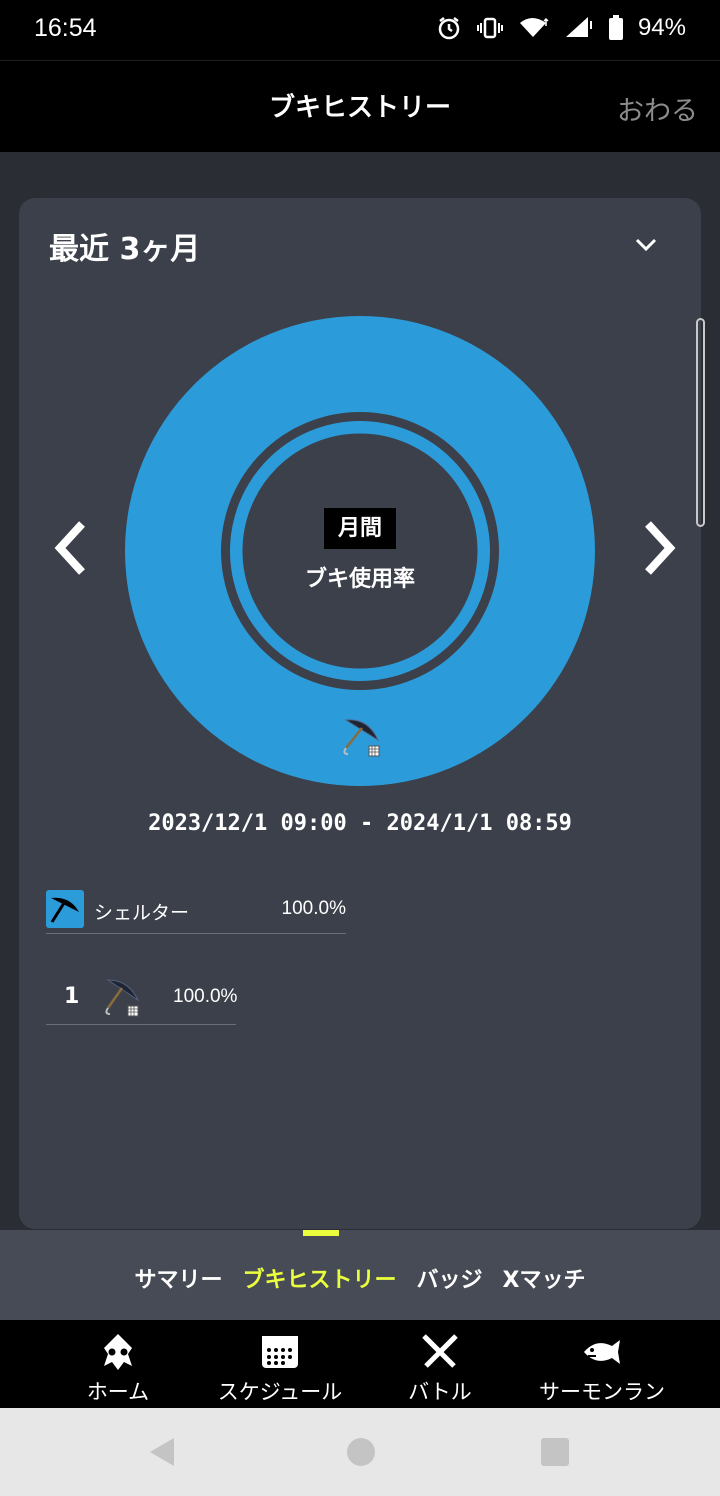  What do you see at coordinates (118, 1352) in the screenshot?
I see `squid-icon` at bounding box center [118, 1352].